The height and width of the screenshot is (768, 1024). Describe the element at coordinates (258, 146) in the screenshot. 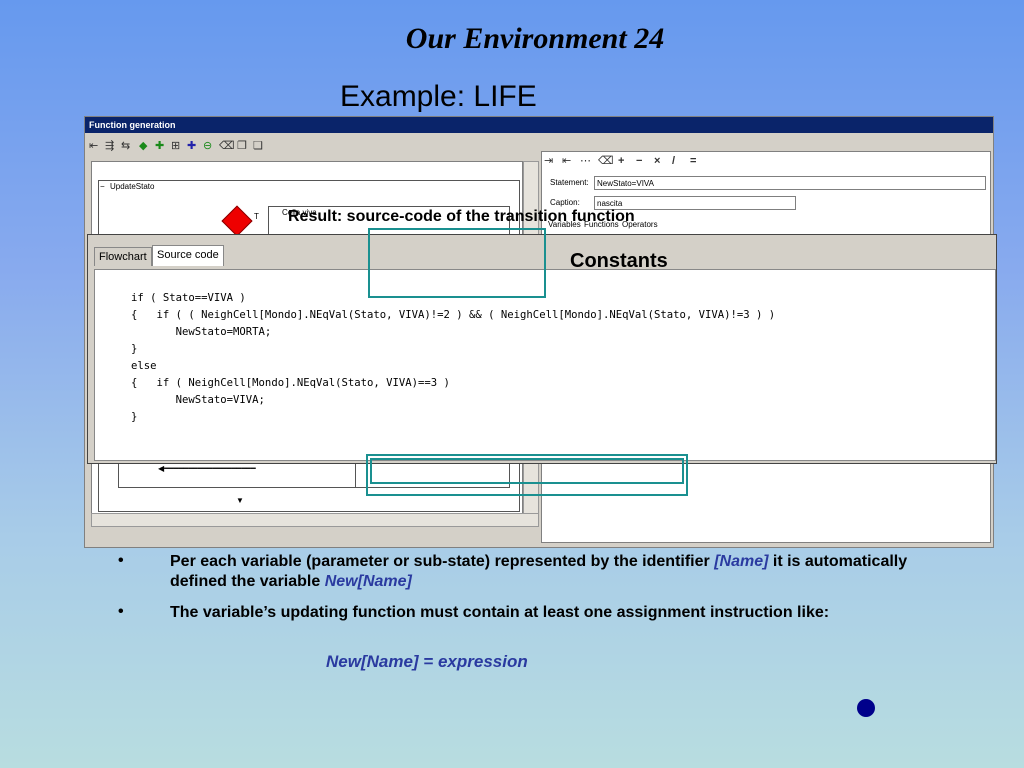

I see `paste-icon: ❏` at that location.